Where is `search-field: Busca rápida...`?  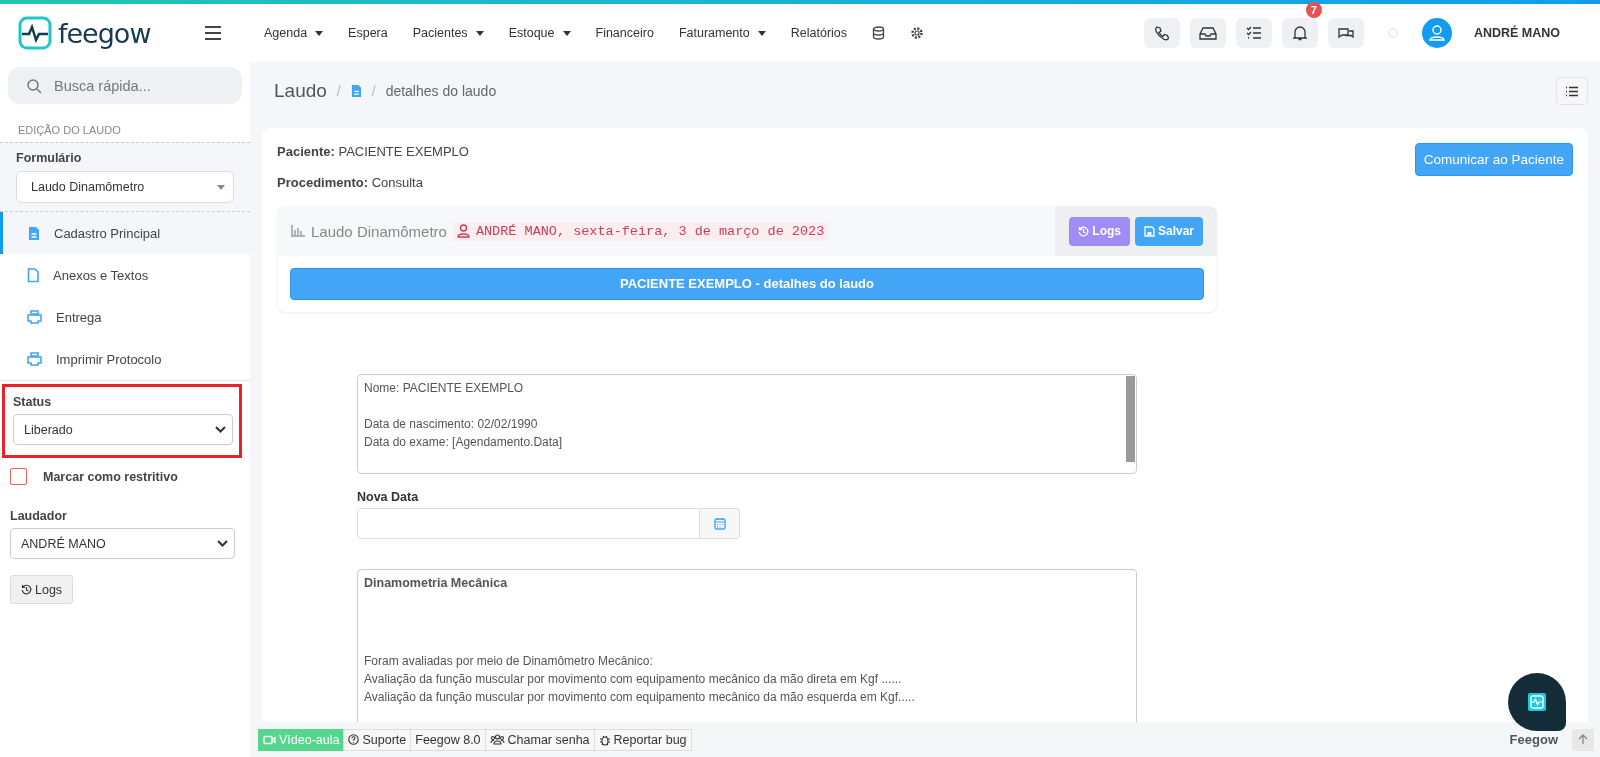
search-field: Busca rápida... is located at coordinates (125, 85).